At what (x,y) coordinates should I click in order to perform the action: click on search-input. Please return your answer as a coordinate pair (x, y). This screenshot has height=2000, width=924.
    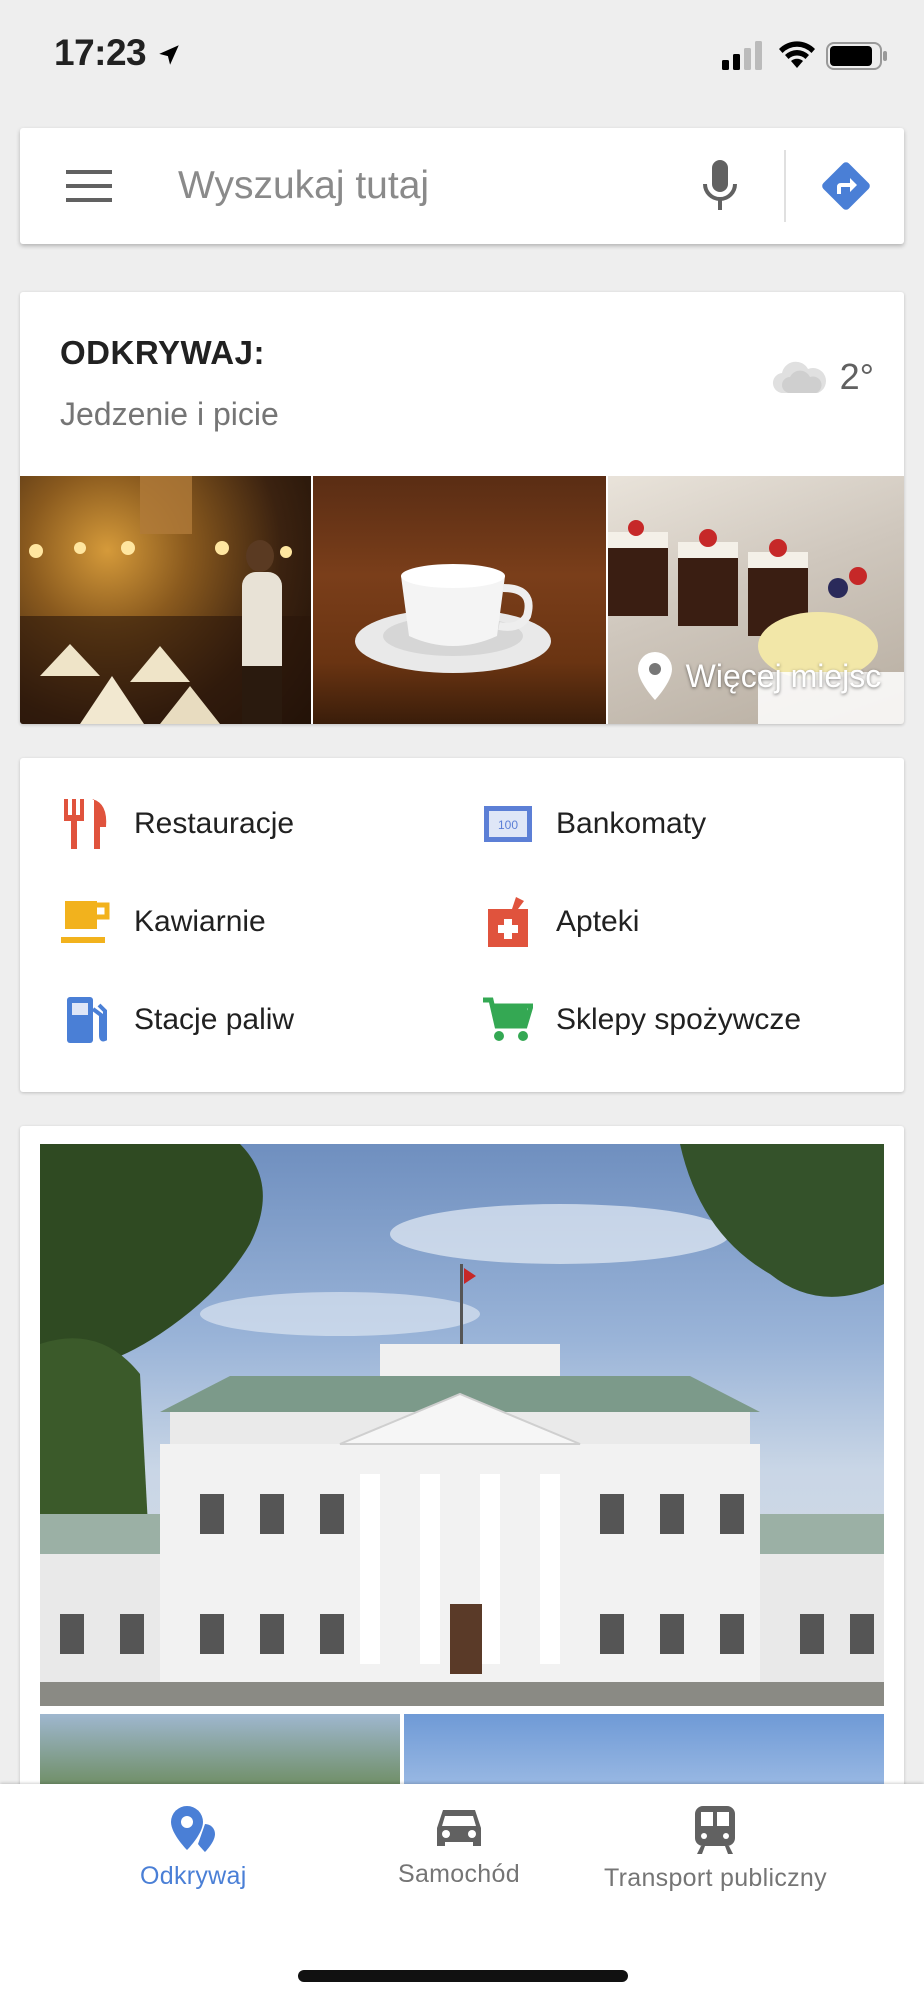
    Looking at the image, I should click on (438, 186).